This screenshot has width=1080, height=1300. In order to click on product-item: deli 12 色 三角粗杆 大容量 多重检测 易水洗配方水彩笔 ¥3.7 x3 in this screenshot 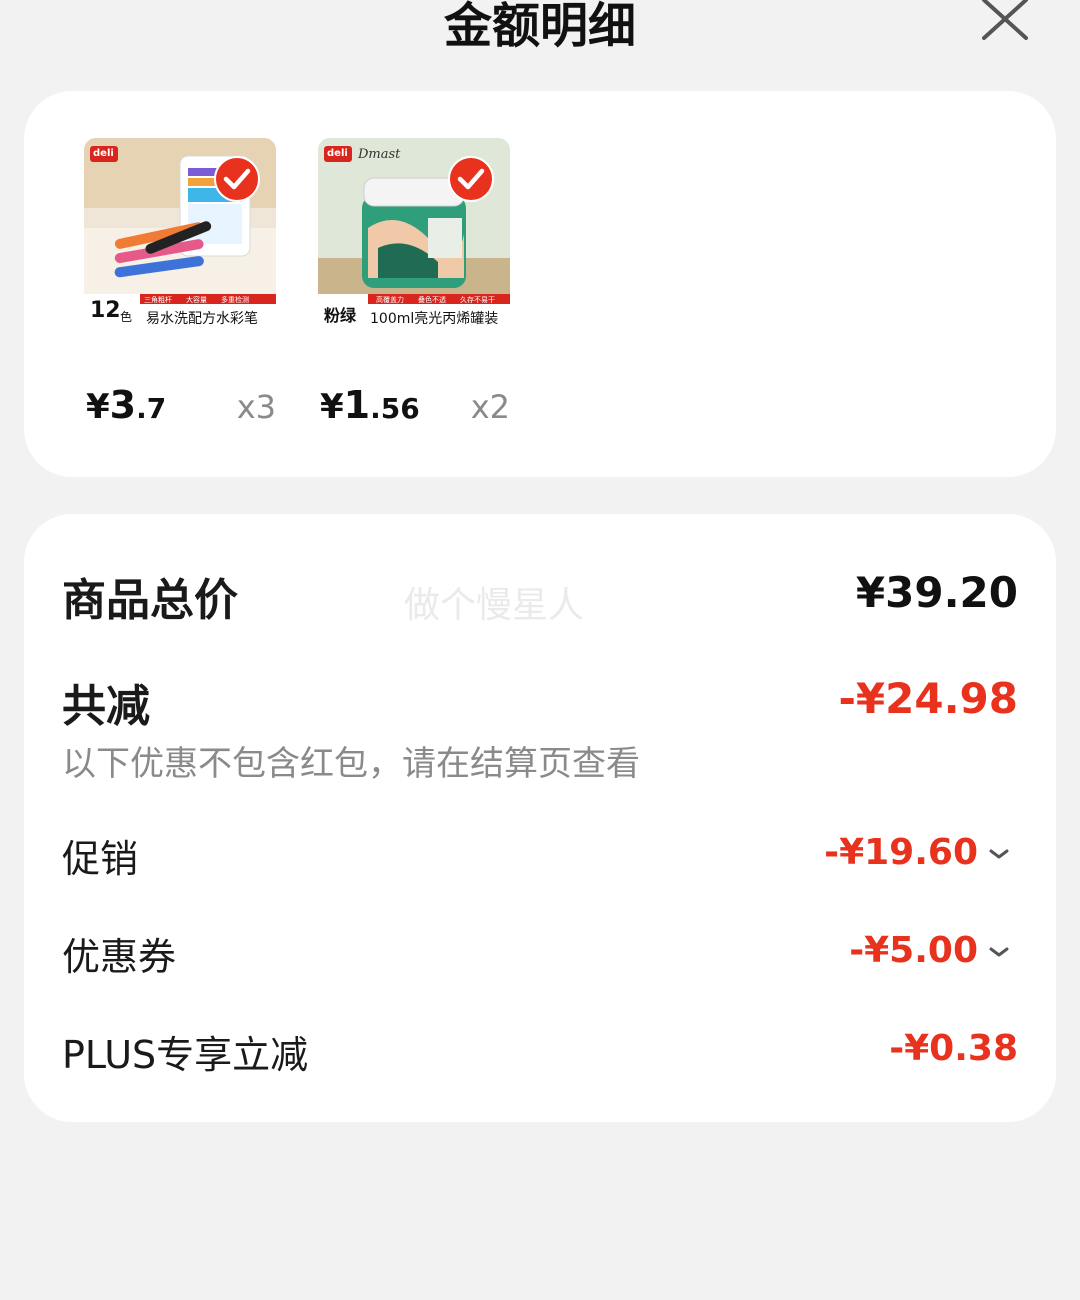, I will do `click(180, 282)`.